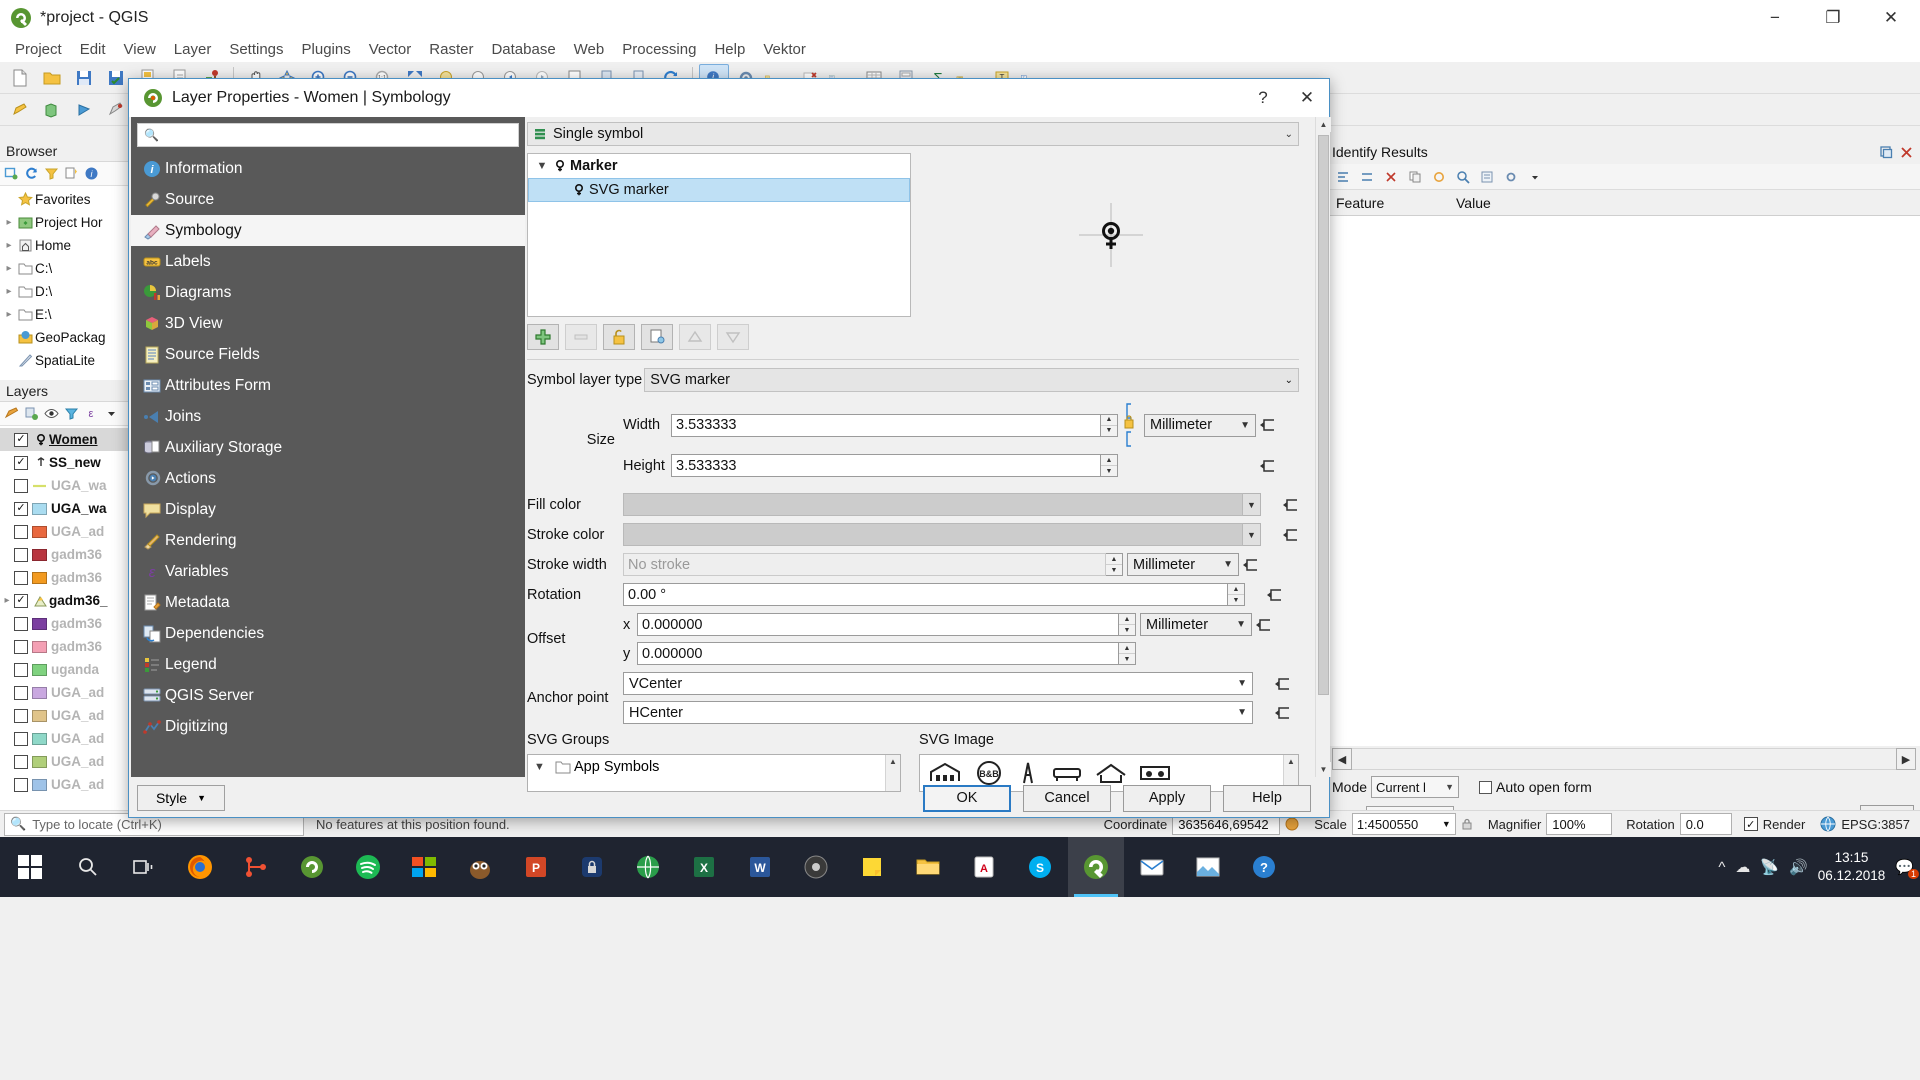  Describe the element at coordinates (971, 380) in the screenshot. I see `symbol-layer-type-combobox: SVG marker ⌄` at that location.